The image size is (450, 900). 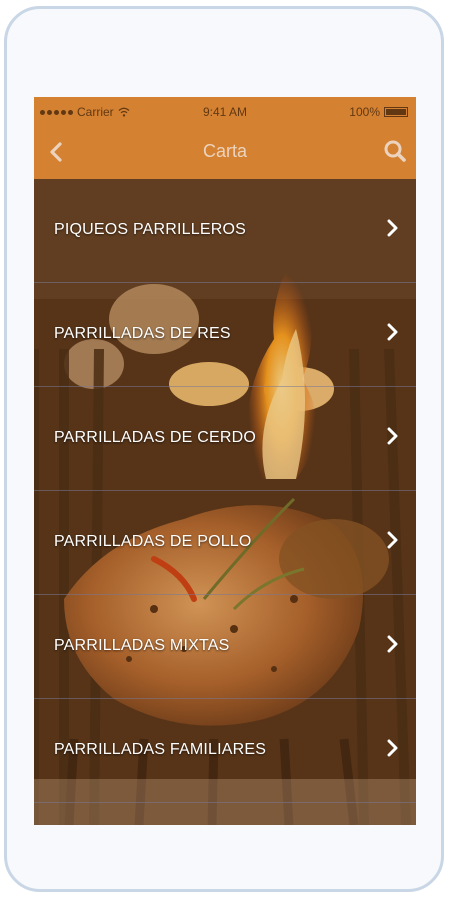 What do you see at coordinates (155, 437) in the screenshot?
I see `menu-item-label: PARRILLADAS DE CERDO` at bounding box center [155, 437].